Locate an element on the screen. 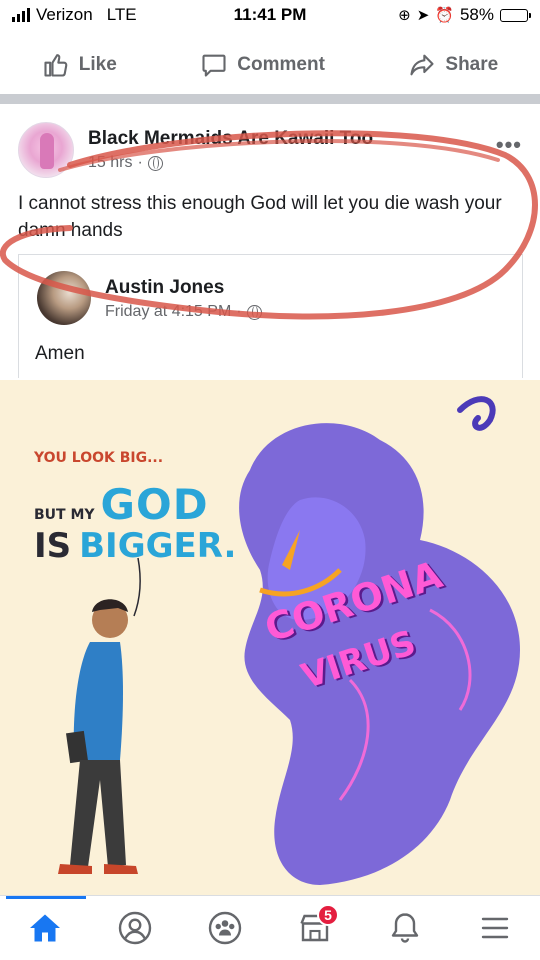  caption-bigger: BIGGER. is located at coordinates (158, 546).